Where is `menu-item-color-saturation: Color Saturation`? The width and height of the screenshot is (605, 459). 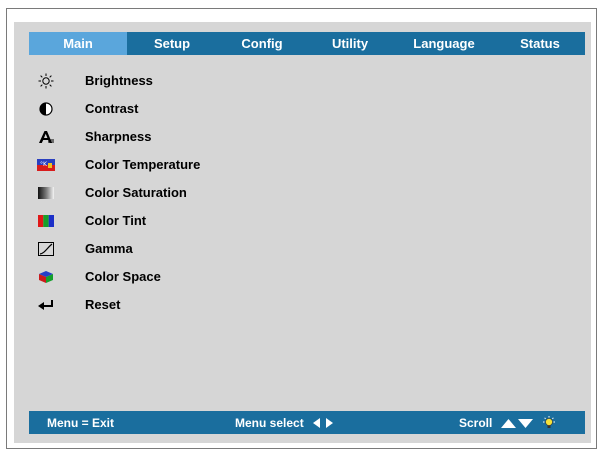
menu-item-color-saturation: Color Saturation is located at coordinates (307, 193).